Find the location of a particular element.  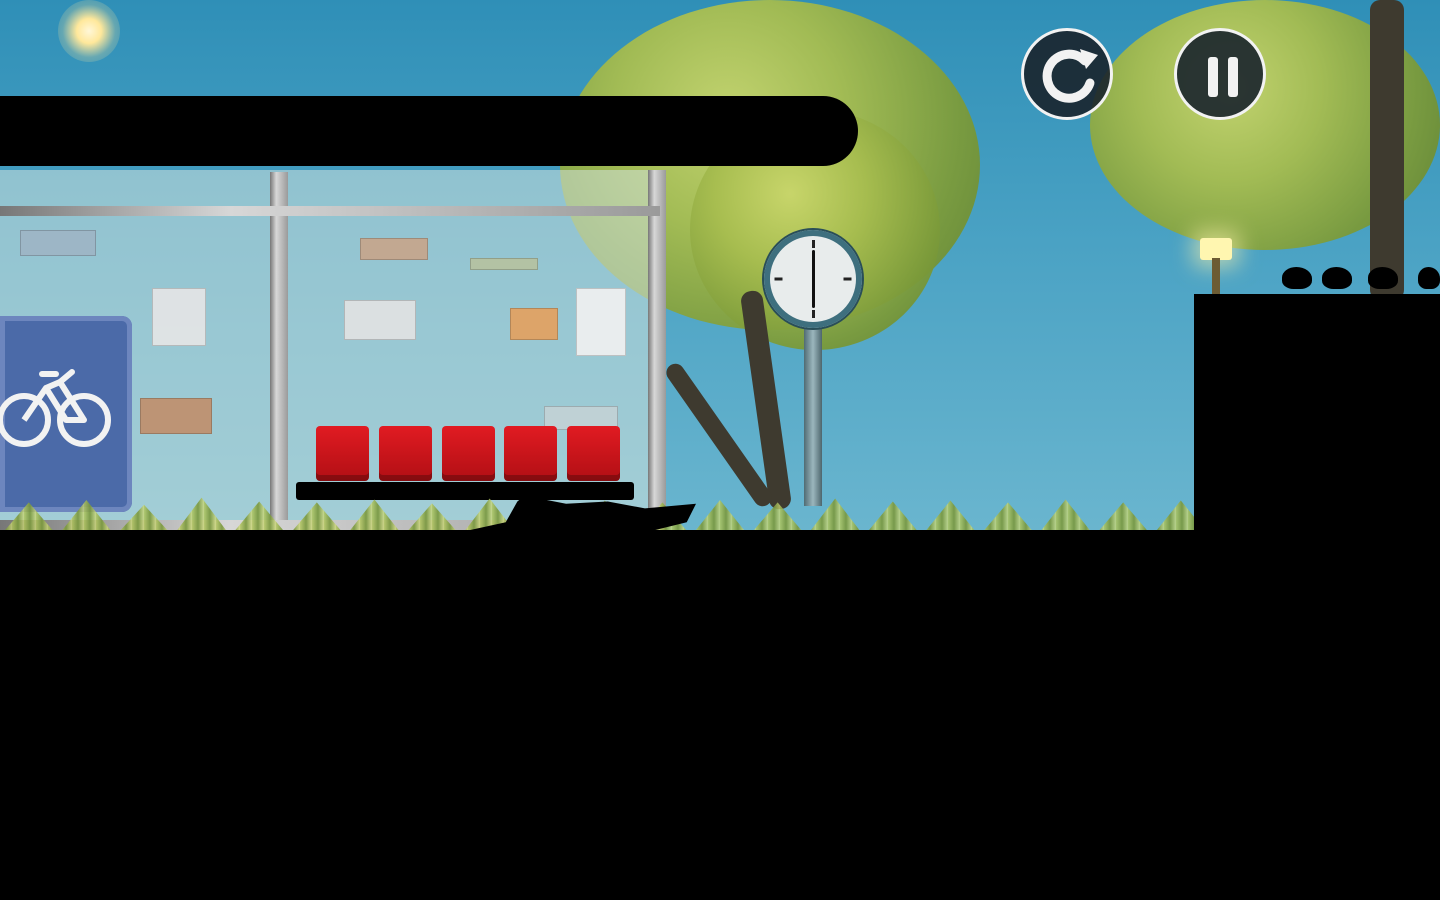

clock-hand is located at coordinates (813, 279).